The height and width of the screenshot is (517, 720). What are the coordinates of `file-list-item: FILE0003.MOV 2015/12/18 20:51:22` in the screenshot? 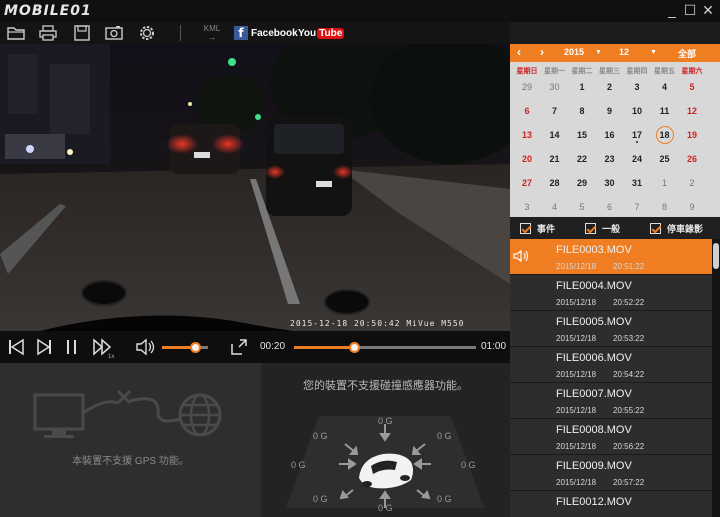 It's located at (611, 257).